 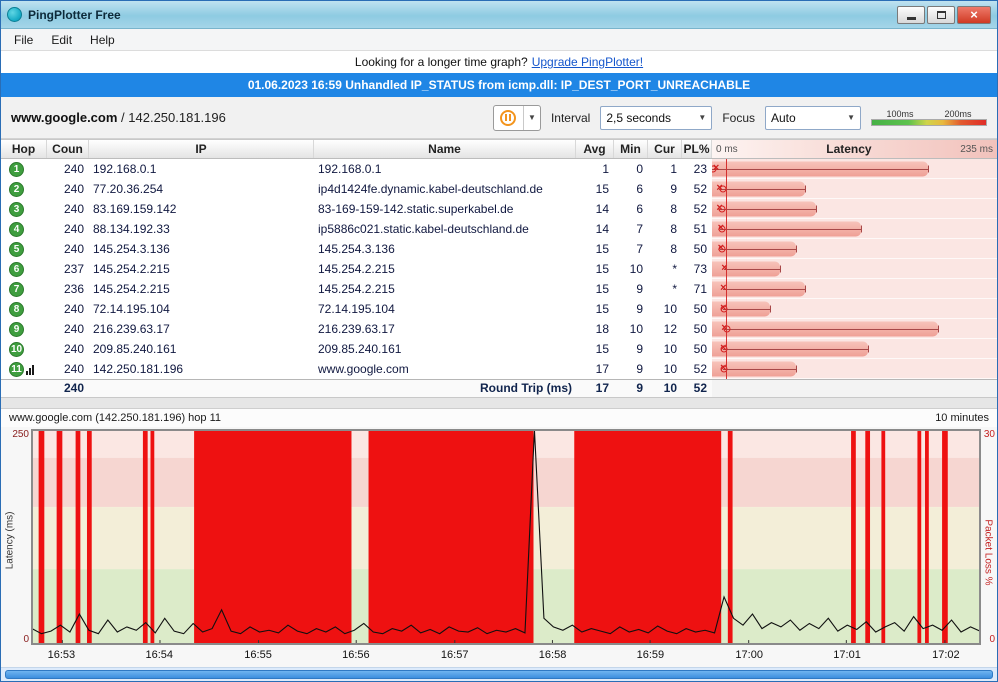 I want to click on min-cell: 10, so click(x=636, y=329).